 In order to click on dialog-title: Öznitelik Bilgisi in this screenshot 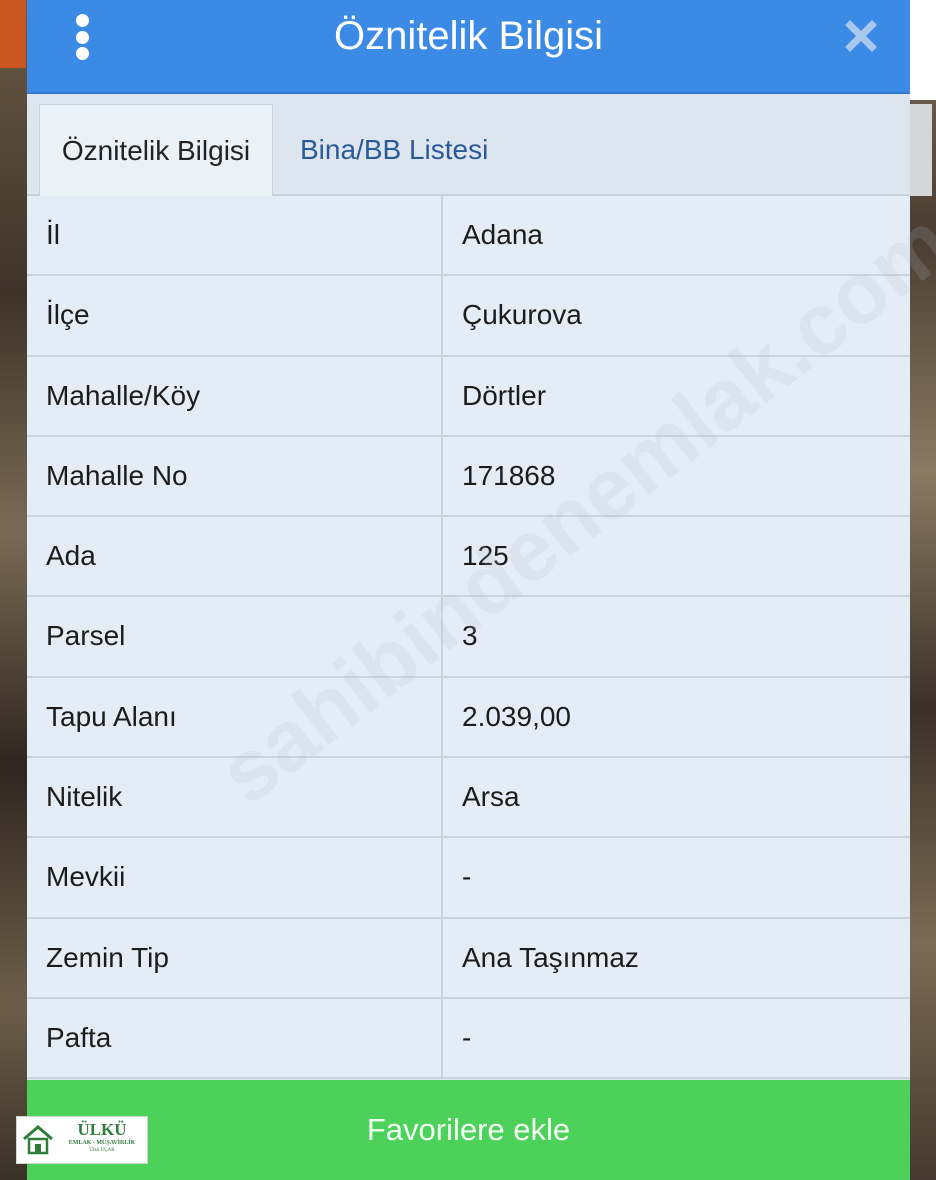, I will do `click(468, 36)`.